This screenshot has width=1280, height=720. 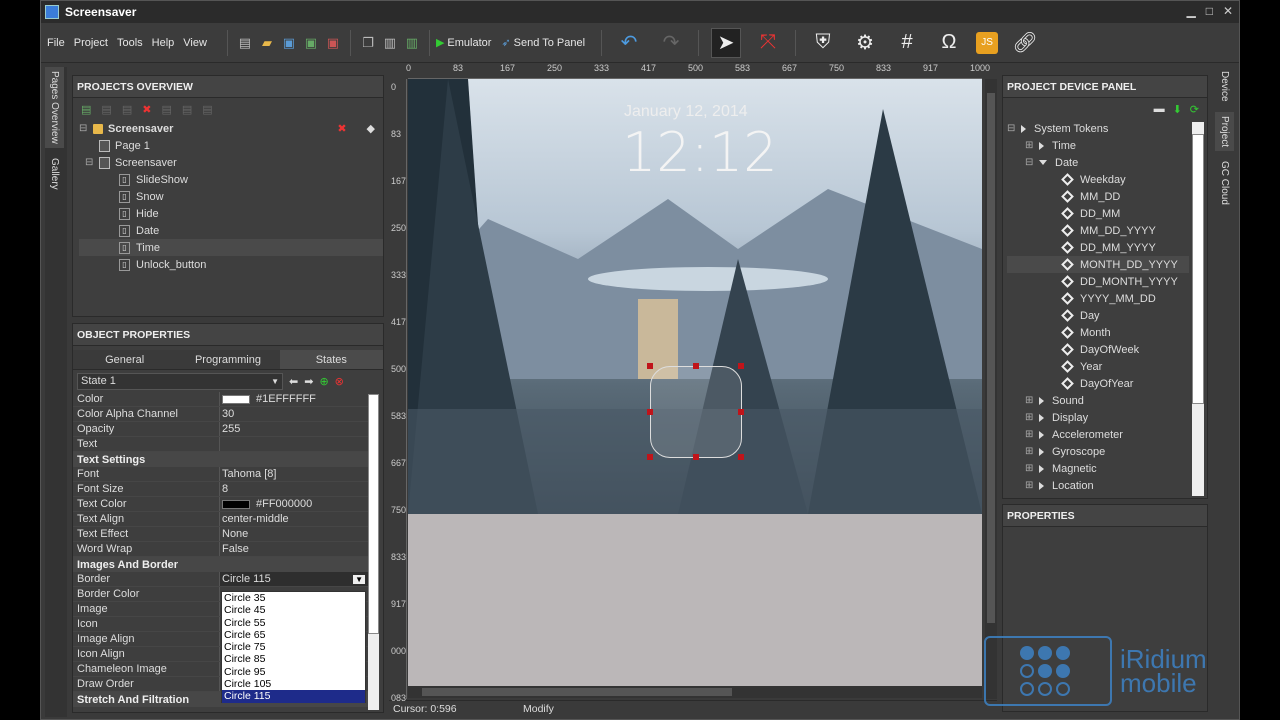 I want to click on dropdown-option: Circle 65, so click(x=293, y=635).